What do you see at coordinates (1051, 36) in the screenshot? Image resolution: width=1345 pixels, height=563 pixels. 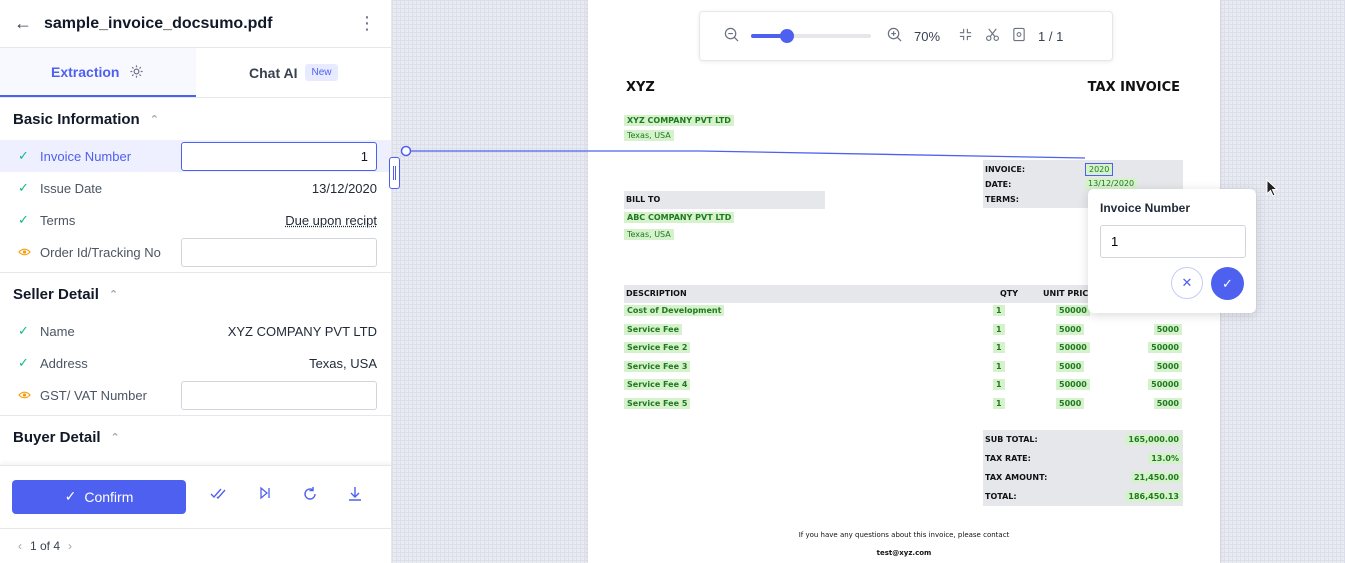 I see `page-indicator: 1 / 1` at bounding box center [1051, 36].